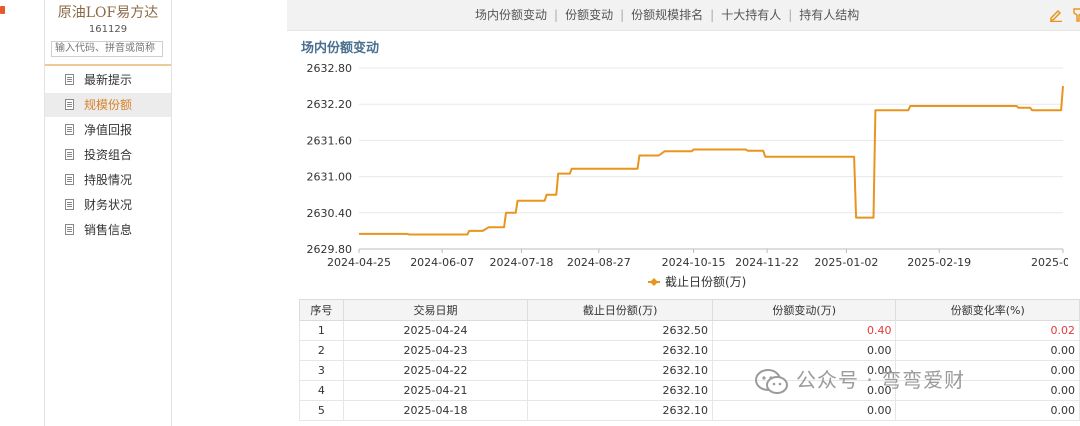 This screenshot has width=1080, height=426. Describe the element at coordinates (1049, 262) in the screenshot. I see `x-tick-label: 2025-04-24` at that location.